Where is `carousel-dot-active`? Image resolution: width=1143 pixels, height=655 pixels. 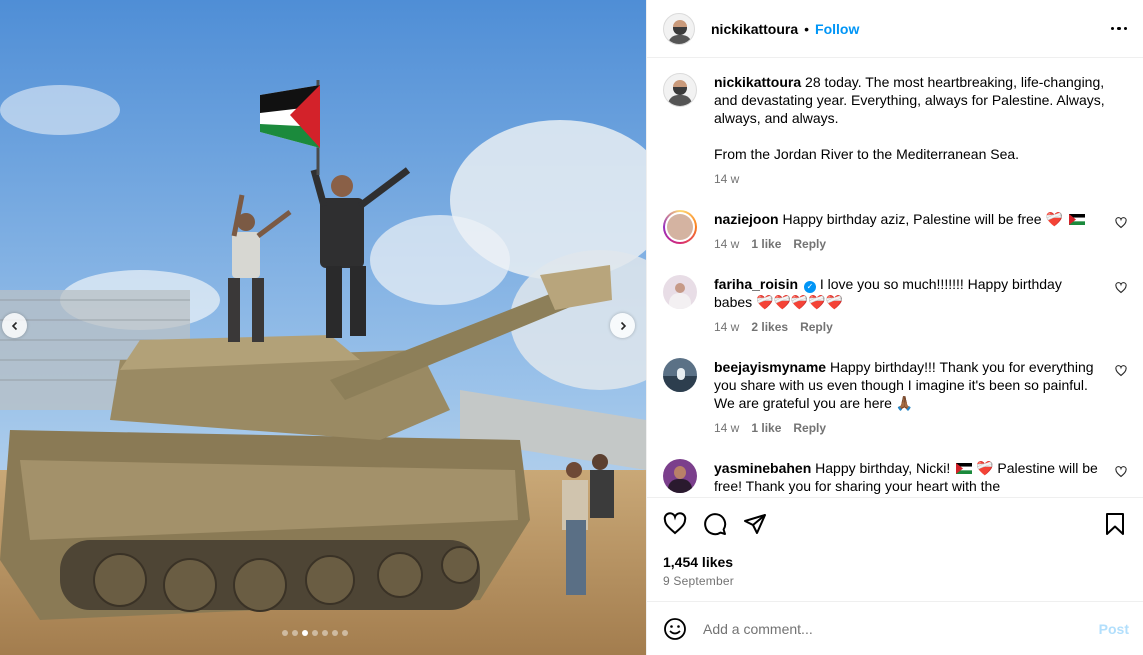
carousel-dot-active is located at coordinates (305, 633).